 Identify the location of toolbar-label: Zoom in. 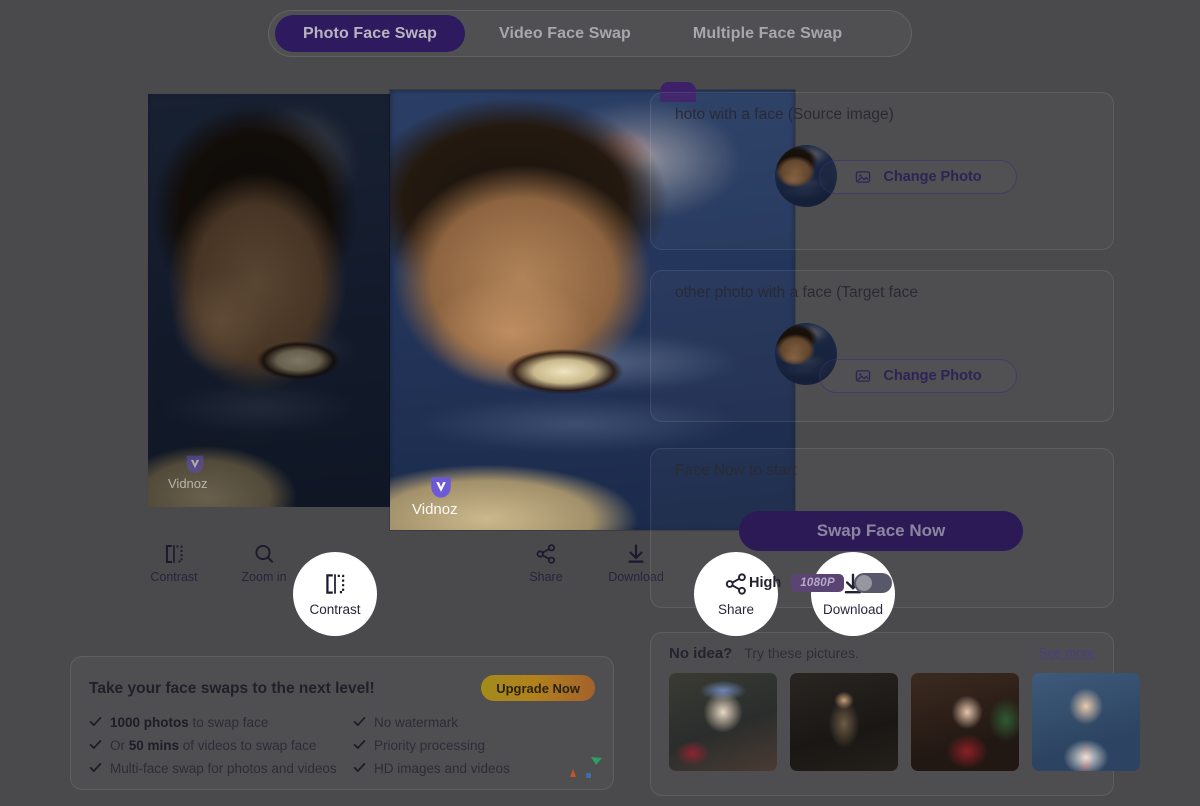
(264, 577).